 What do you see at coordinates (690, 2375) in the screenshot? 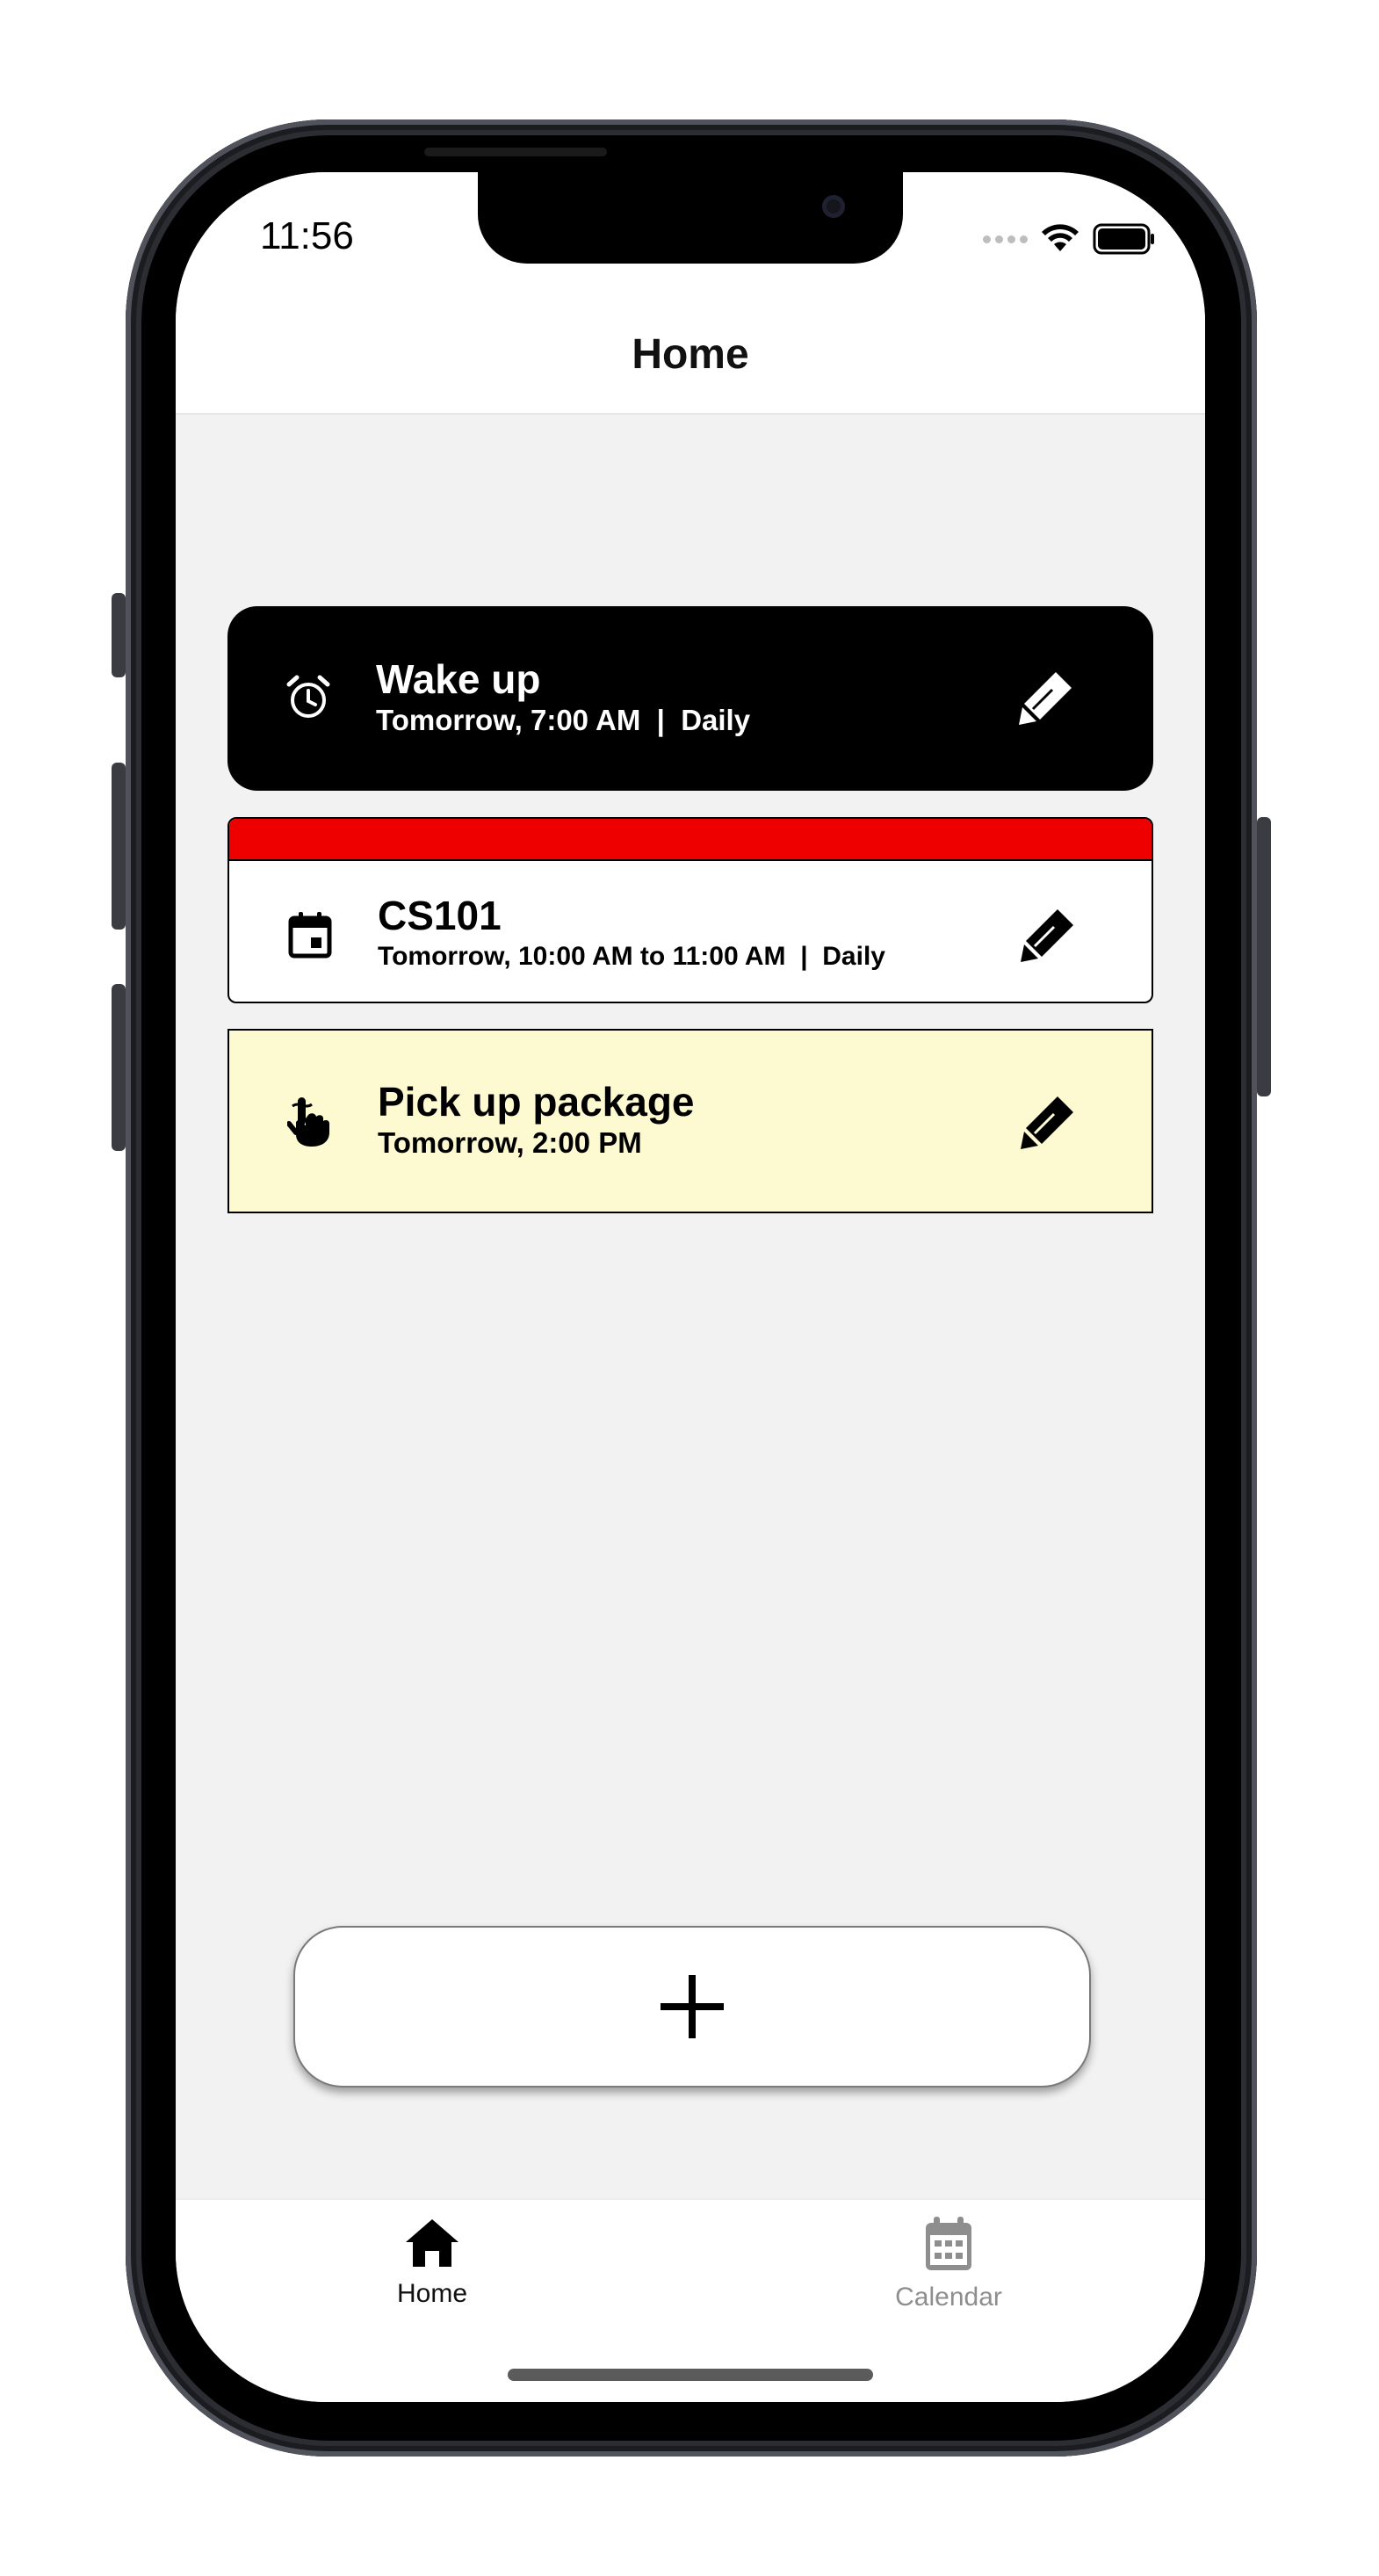
I see `home-indicator` at bounding box center [690, 2375].